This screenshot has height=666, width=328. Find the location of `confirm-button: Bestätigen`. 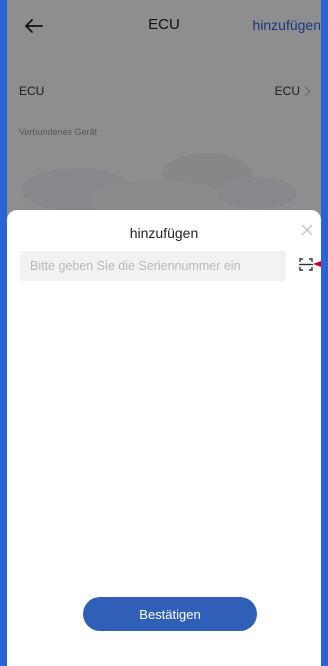

confirm-button: Bestätigen is located at coordinates (170, 614).